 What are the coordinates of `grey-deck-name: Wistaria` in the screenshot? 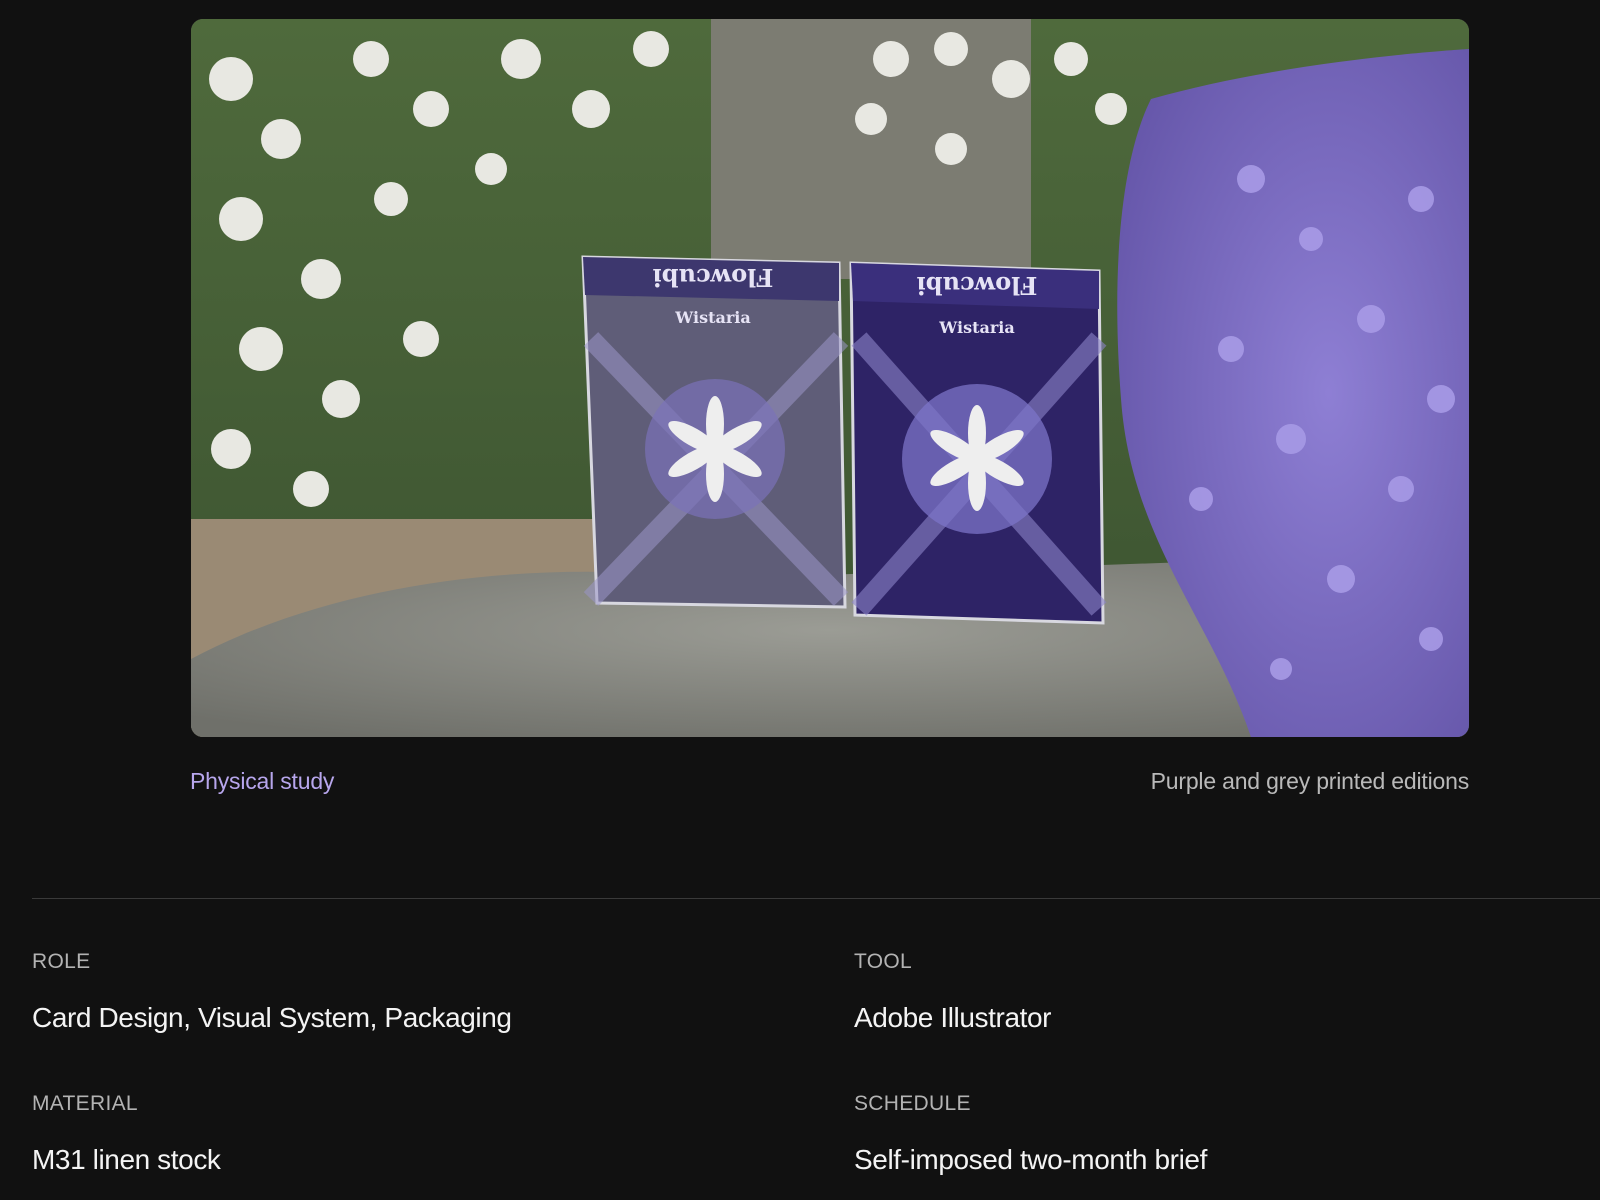 It's located at (712, 317).